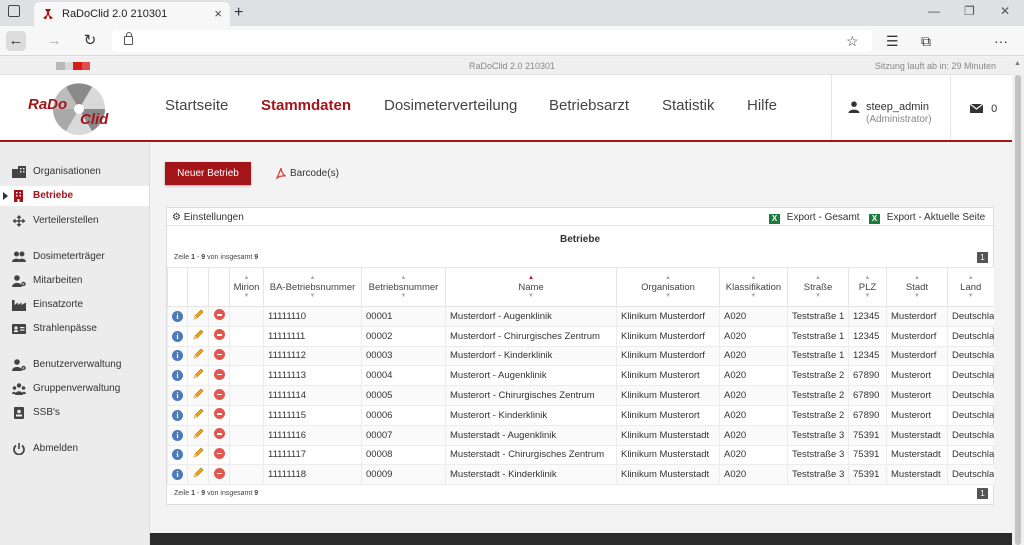  I want to click on cell-klassifikation: A020, so click(753, 395).